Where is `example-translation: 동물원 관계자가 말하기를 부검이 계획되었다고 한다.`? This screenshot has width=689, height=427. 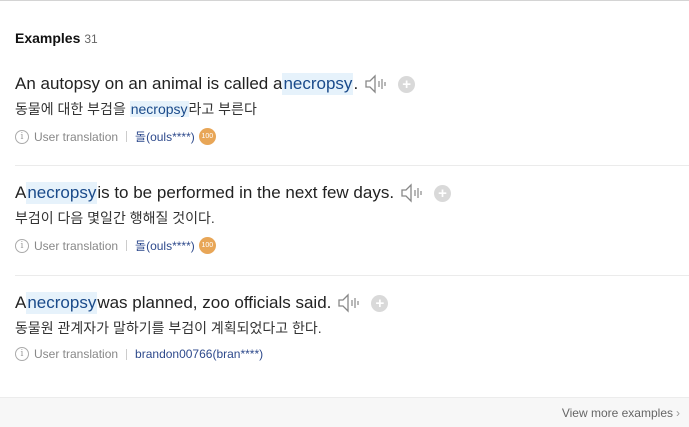
example-translation: 동물원 관계자가 말하기를 부검이 계획되었다고 한다. is located at coordinates (352, 328).